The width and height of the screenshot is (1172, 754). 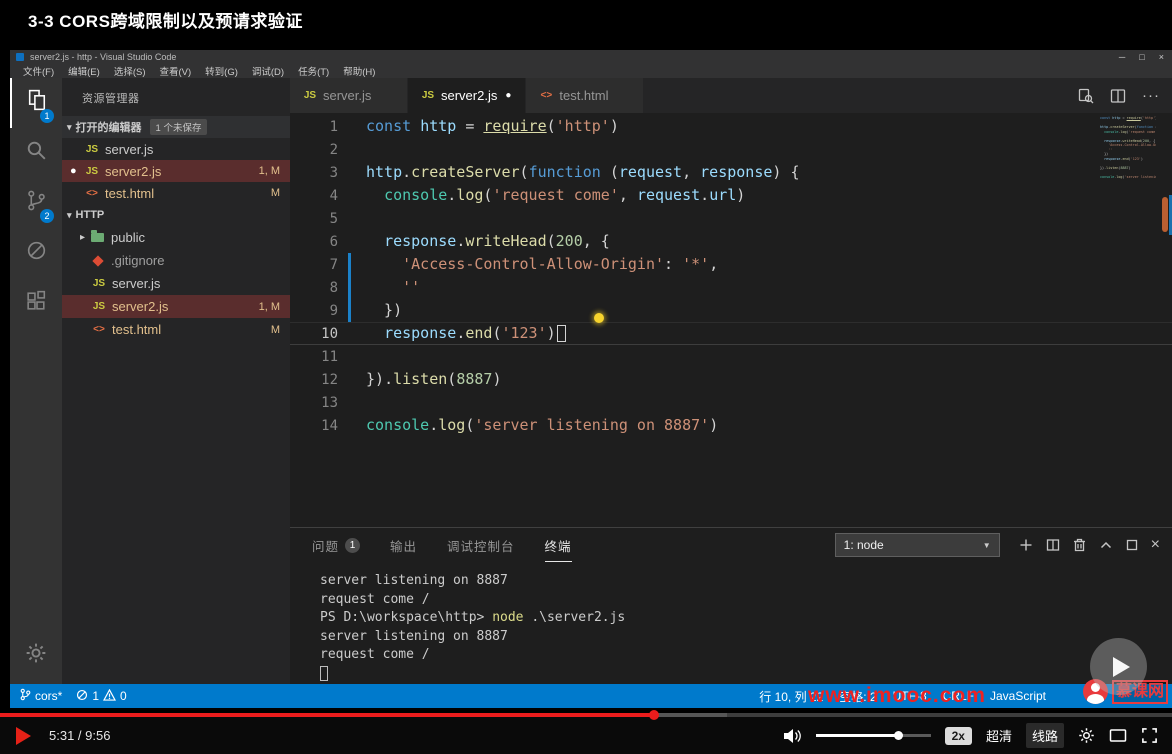 I want to click on terminal-token: server listening on 8887, so click(x=414, y=636).